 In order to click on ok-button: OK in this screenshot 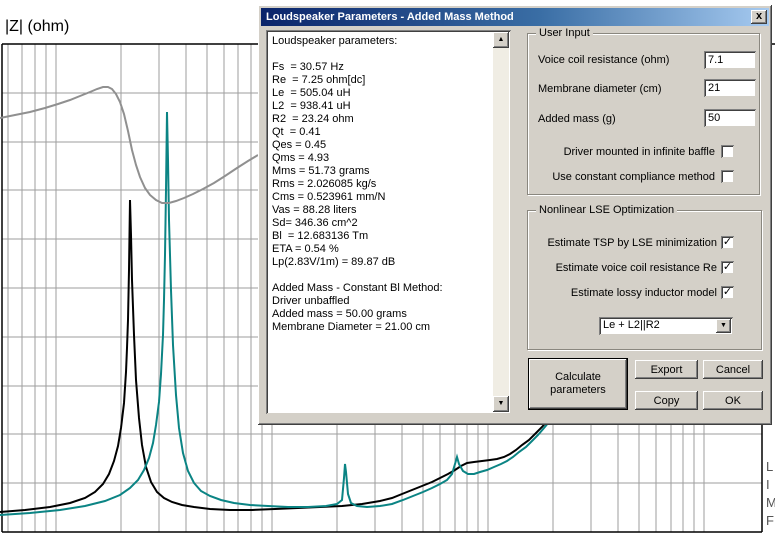, I will do `click(733, 400)`.